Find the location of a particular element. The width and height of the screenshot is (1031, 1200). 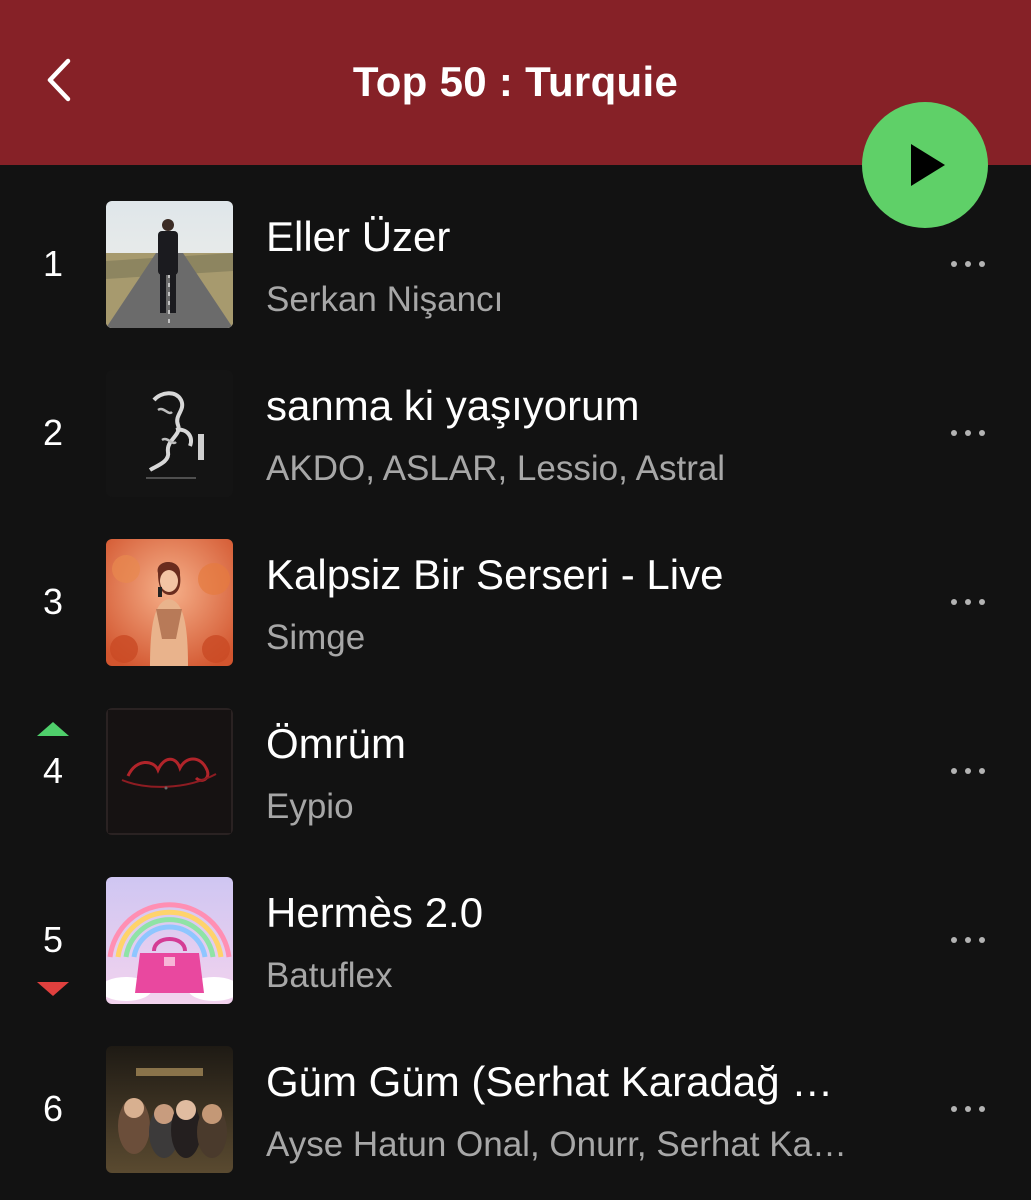

play-button is located at coordinates (925, 165).